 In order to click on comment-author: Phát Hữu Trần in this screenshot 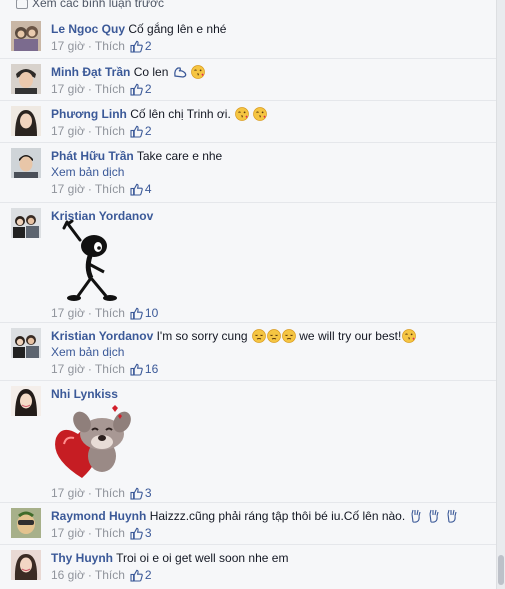, I will do `click(92, 156)`.